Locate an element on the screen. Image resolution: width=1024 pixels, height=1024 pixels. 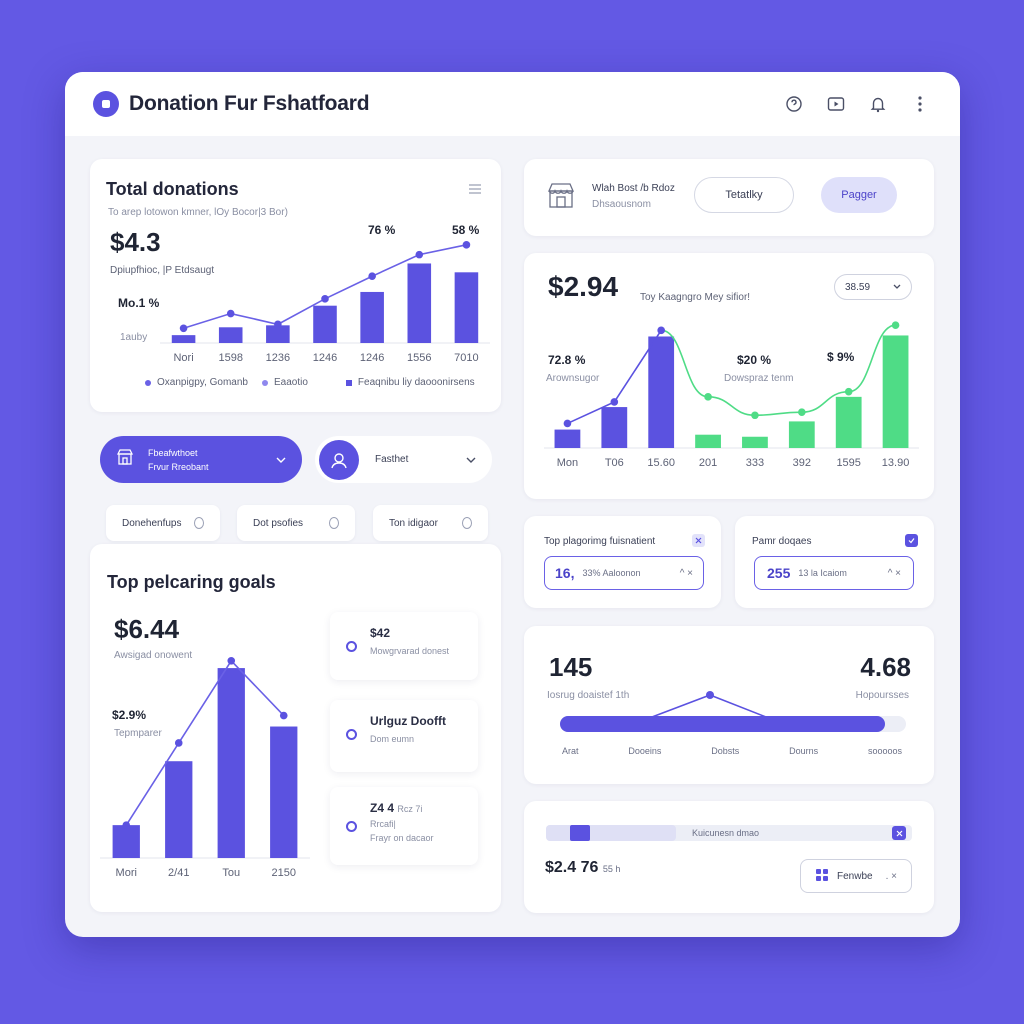
goal-title-suffix: Rcz 7i is located at coordinates (410, 809).